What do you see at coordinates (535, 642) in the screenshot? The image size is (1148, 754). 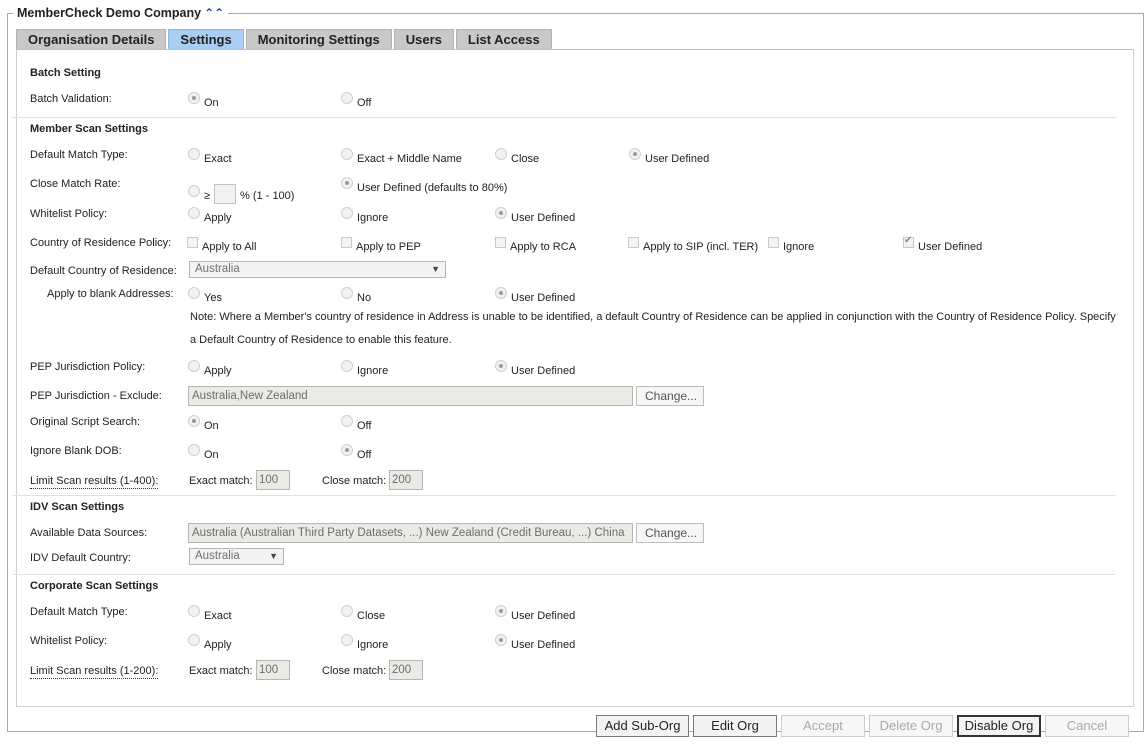 I see `corporate-whitelist-user-defined: User Defined` at bounding box center [535, 642].